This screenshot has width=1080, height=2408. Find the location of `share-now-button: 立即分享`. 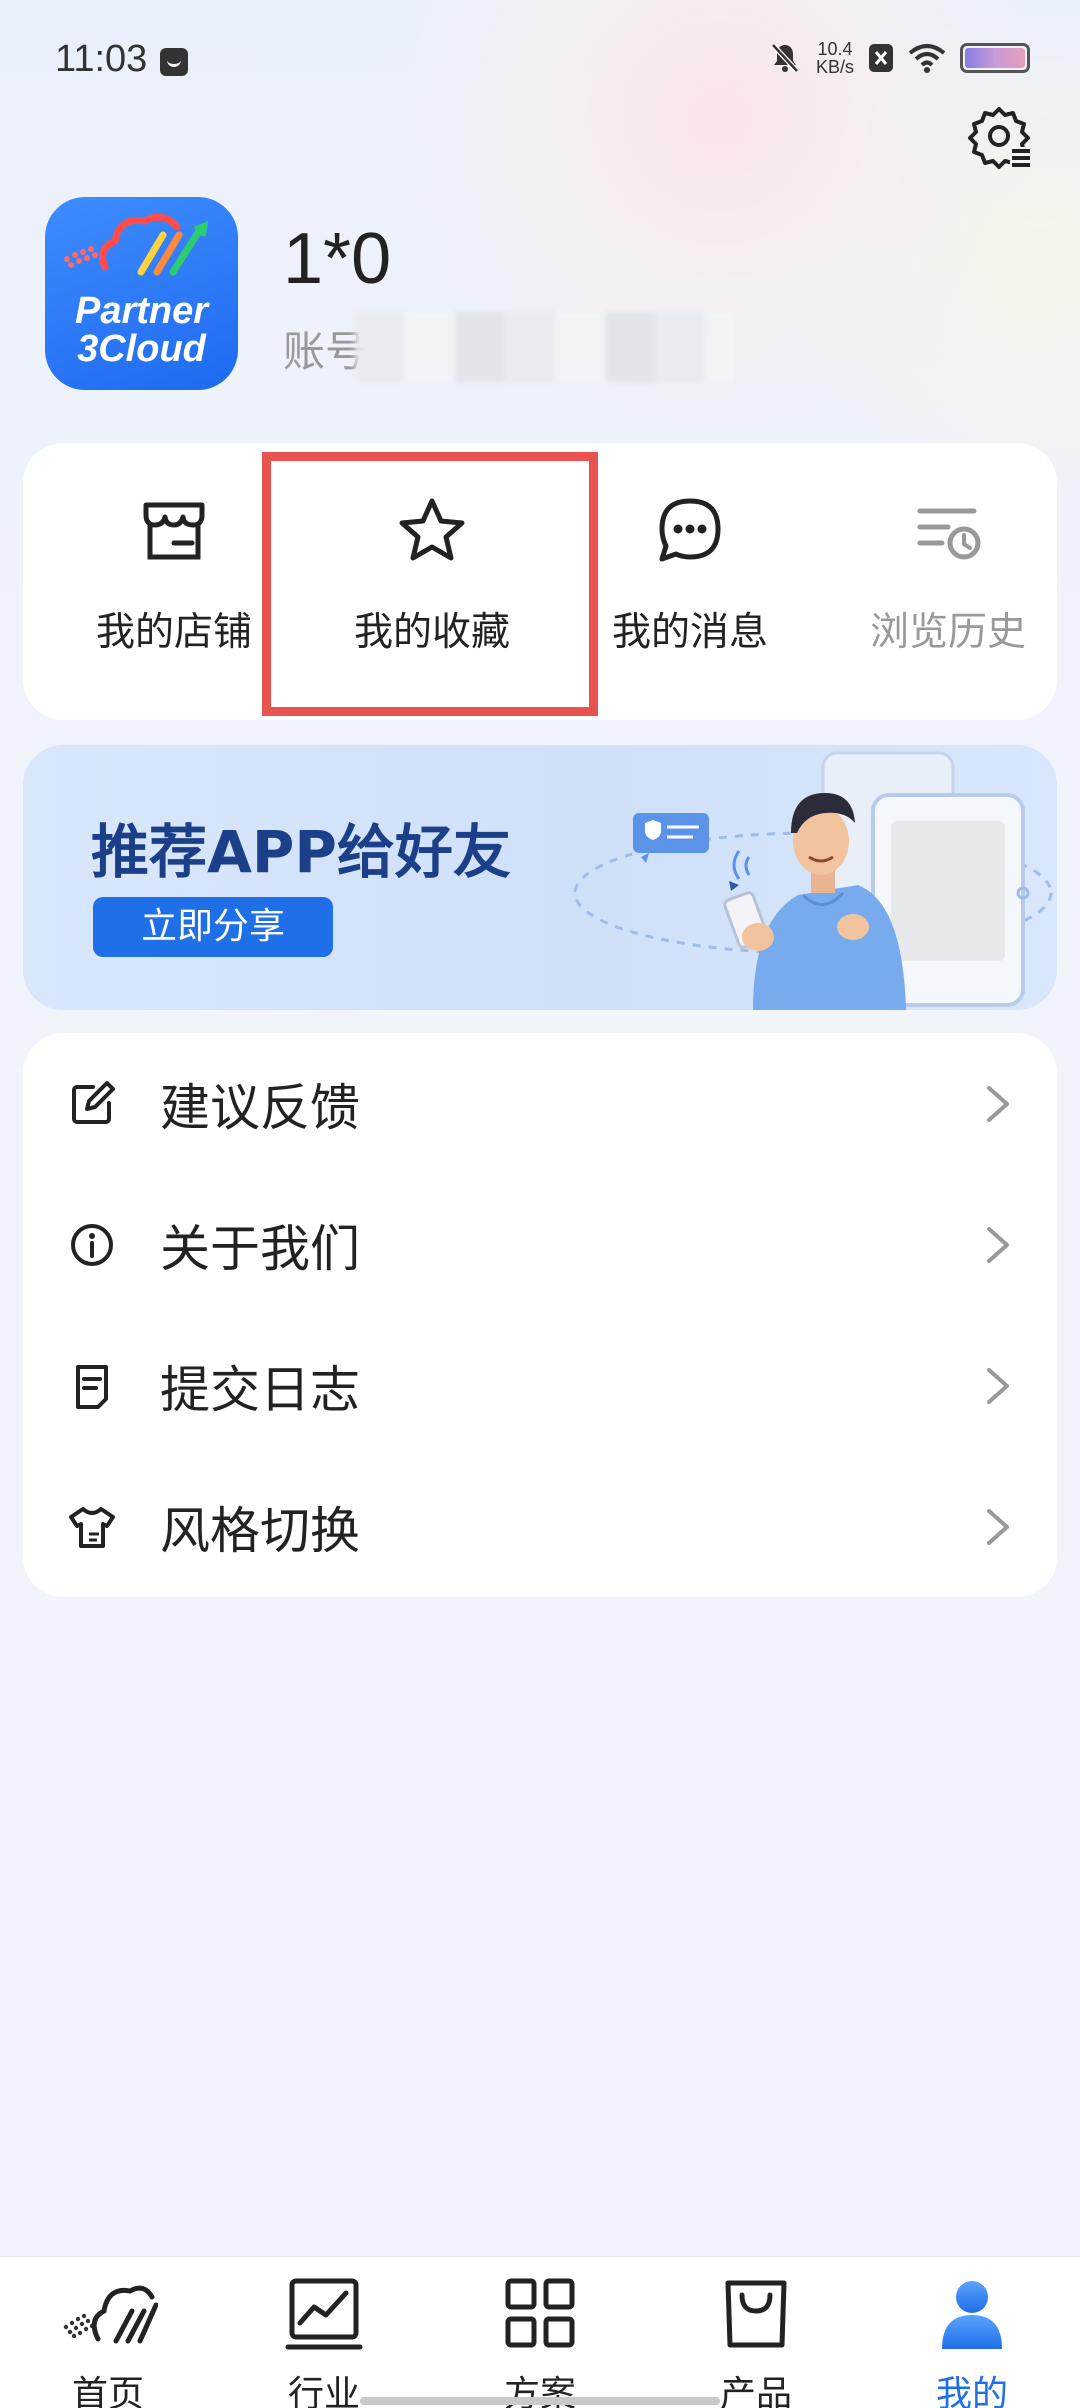

share-now-button: 立即分享 is located at coordinates (213, 927).